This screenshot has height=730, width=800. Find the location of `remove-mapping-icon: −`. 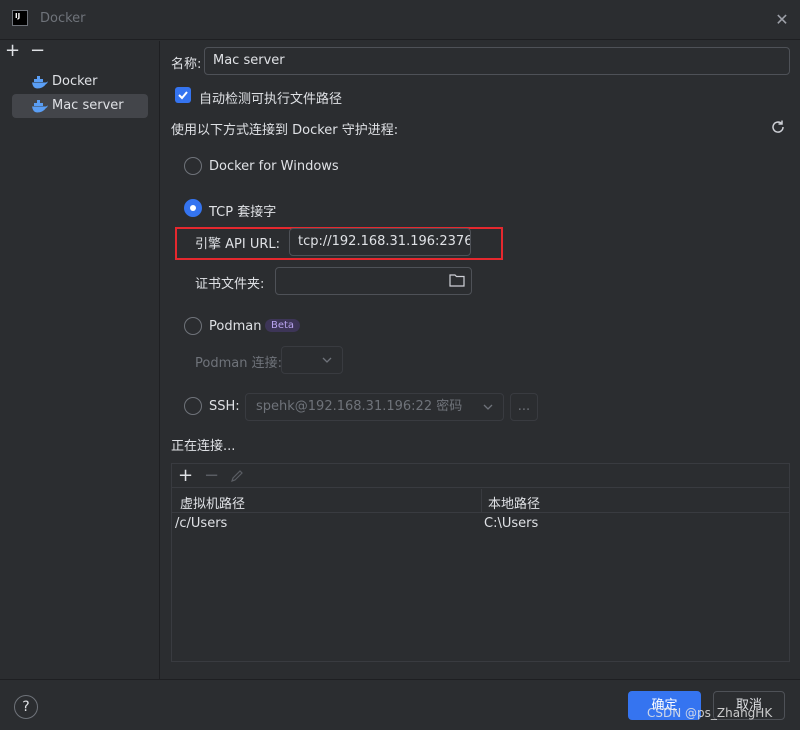

remove-mapping-icon: − is located at coordinates (211, 475).